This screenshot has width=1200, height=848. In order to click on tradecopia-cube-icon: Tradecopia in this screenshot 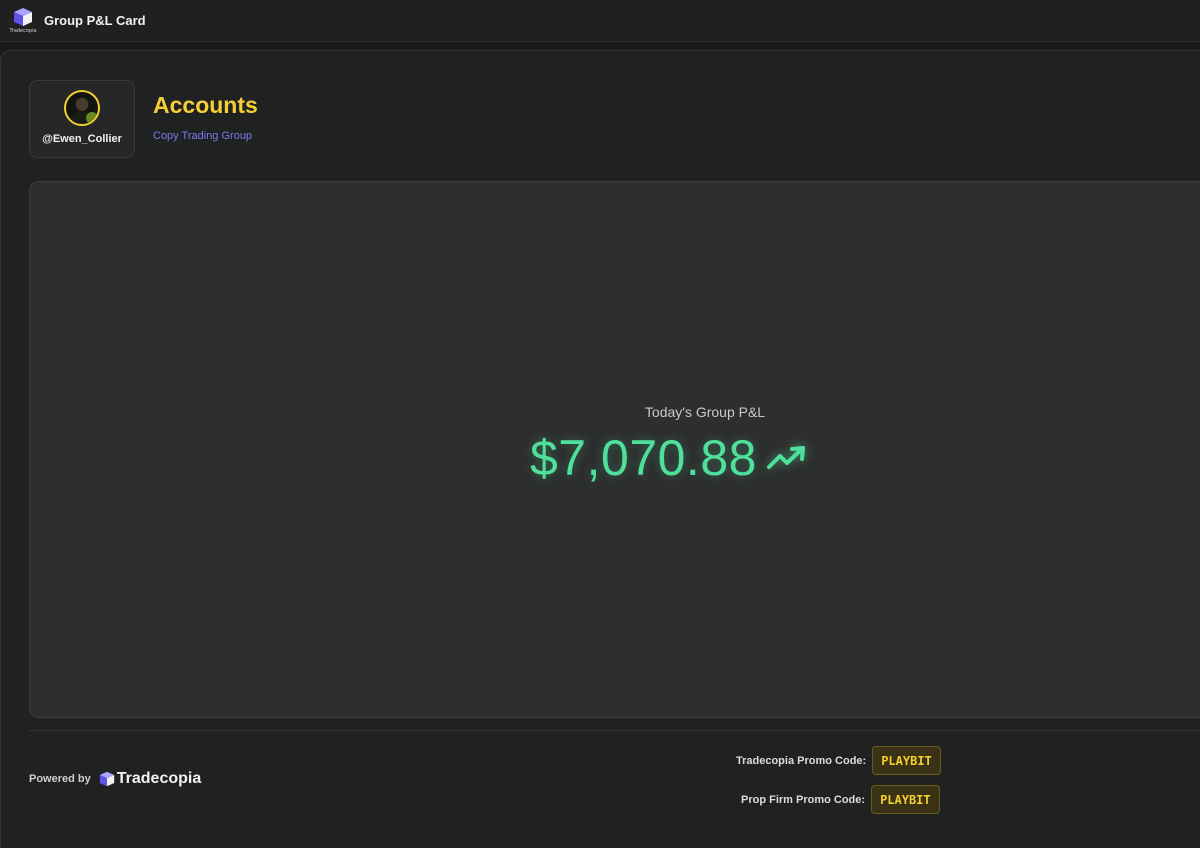, I will do `click(23, 21)`.